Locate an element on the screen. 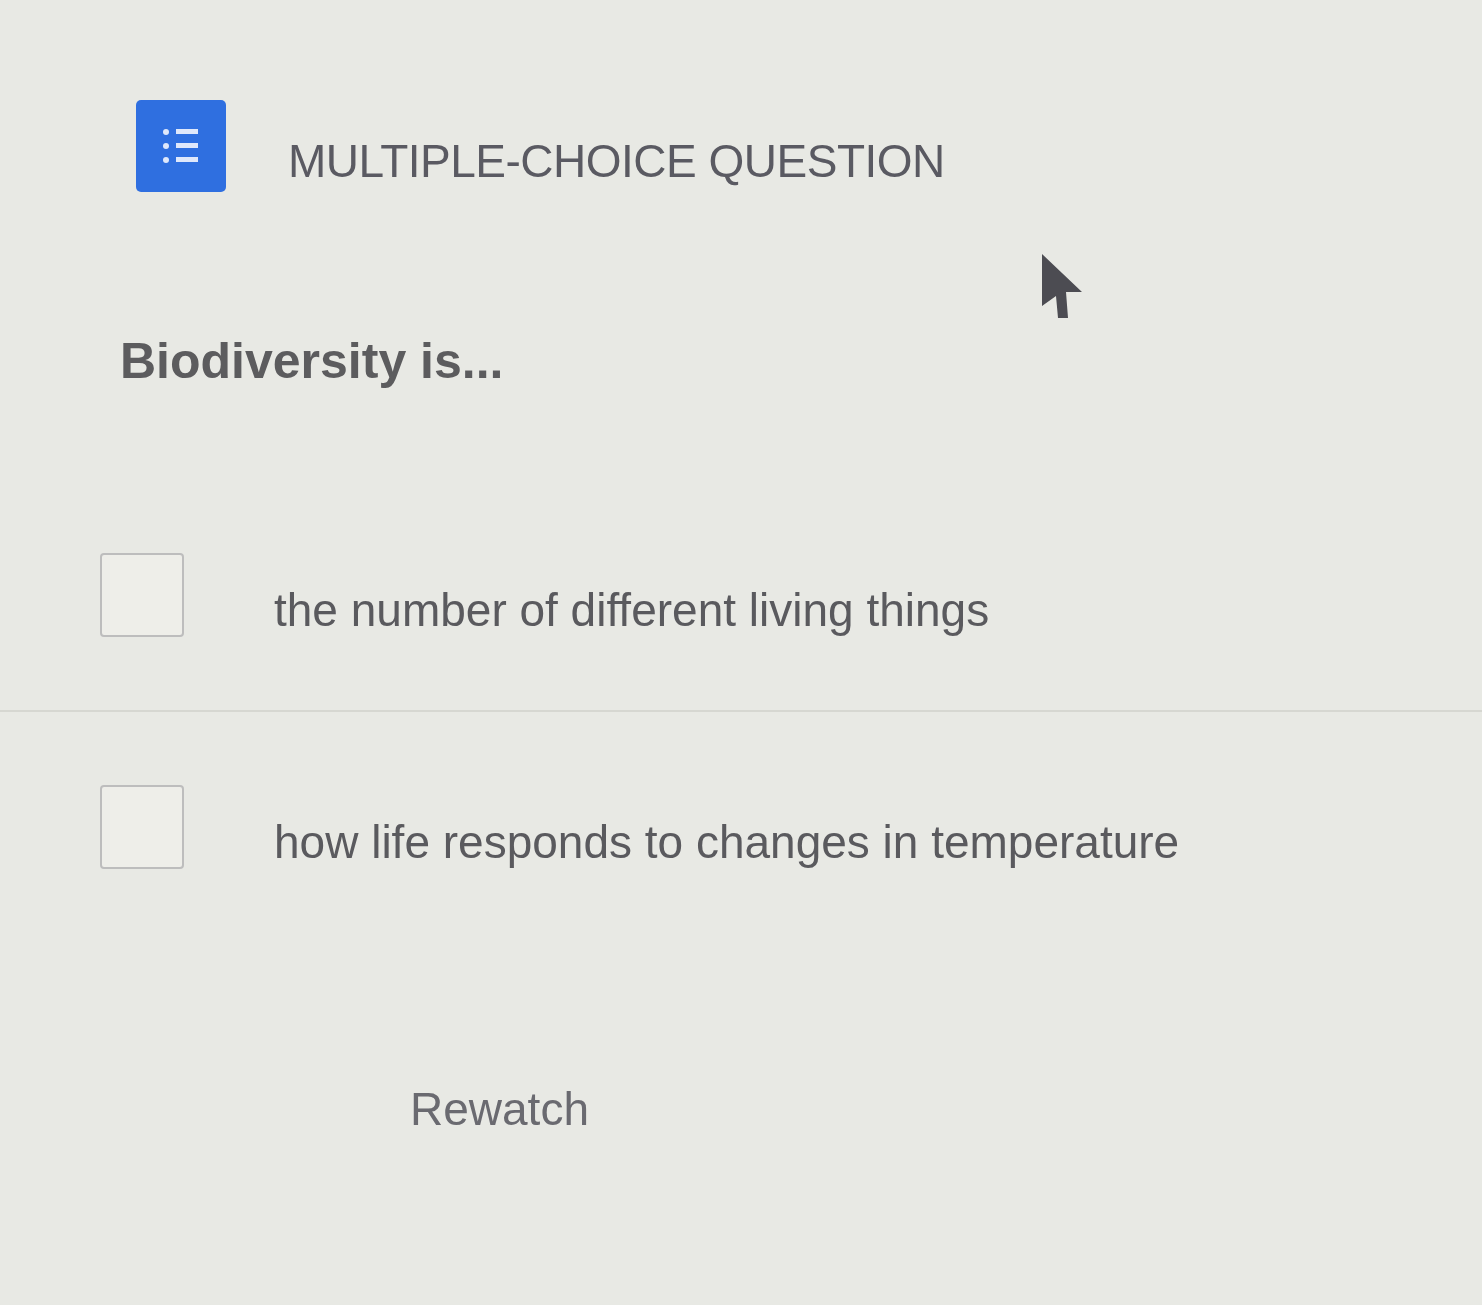 This screenshot has width=1482, height=1305. answer-option-text: the number of different living things is located at coordinates (632, 610).